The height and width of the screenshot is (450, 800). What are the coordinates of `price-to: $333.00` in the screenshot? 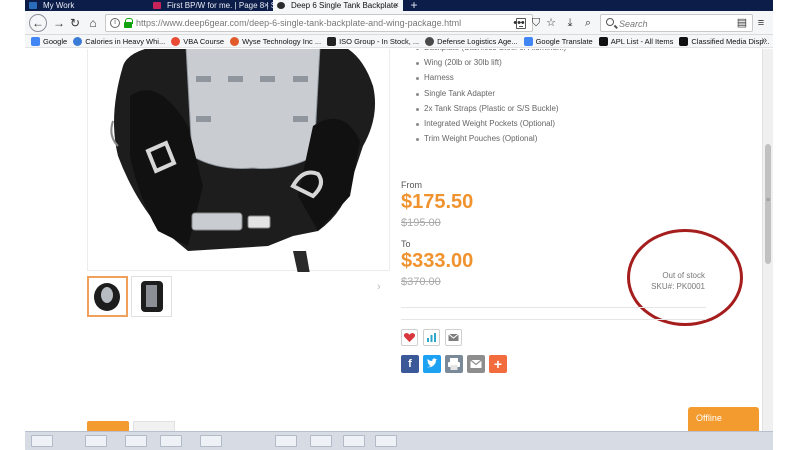 It's located at (437, 261).